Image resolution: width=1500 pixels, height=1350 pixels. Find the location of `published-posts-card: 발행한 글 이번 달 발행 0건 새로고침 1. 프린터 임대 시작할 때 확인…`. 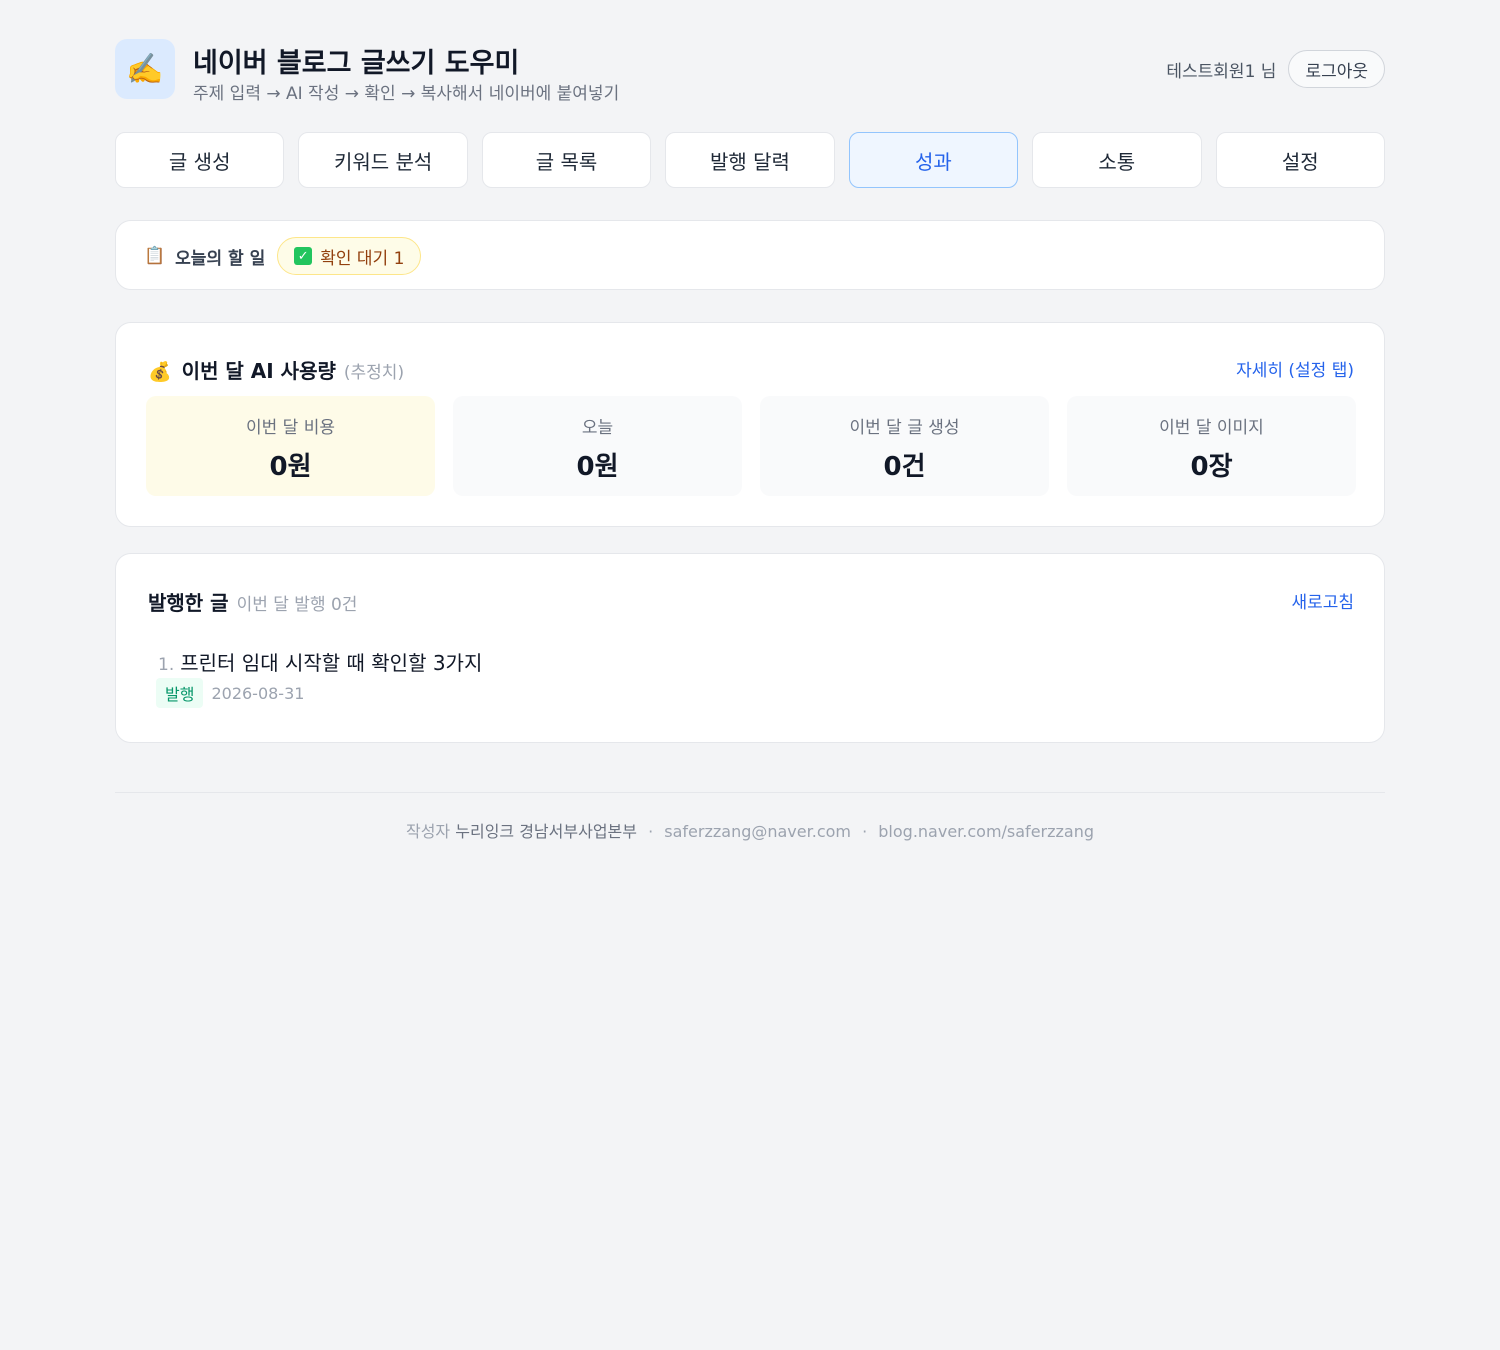

published-posts-card: 발행한 글 이번 달 발행 0건 새로고침 1. 프린터 임대 시작할 때 확인… is located at coordinates (750, 648).